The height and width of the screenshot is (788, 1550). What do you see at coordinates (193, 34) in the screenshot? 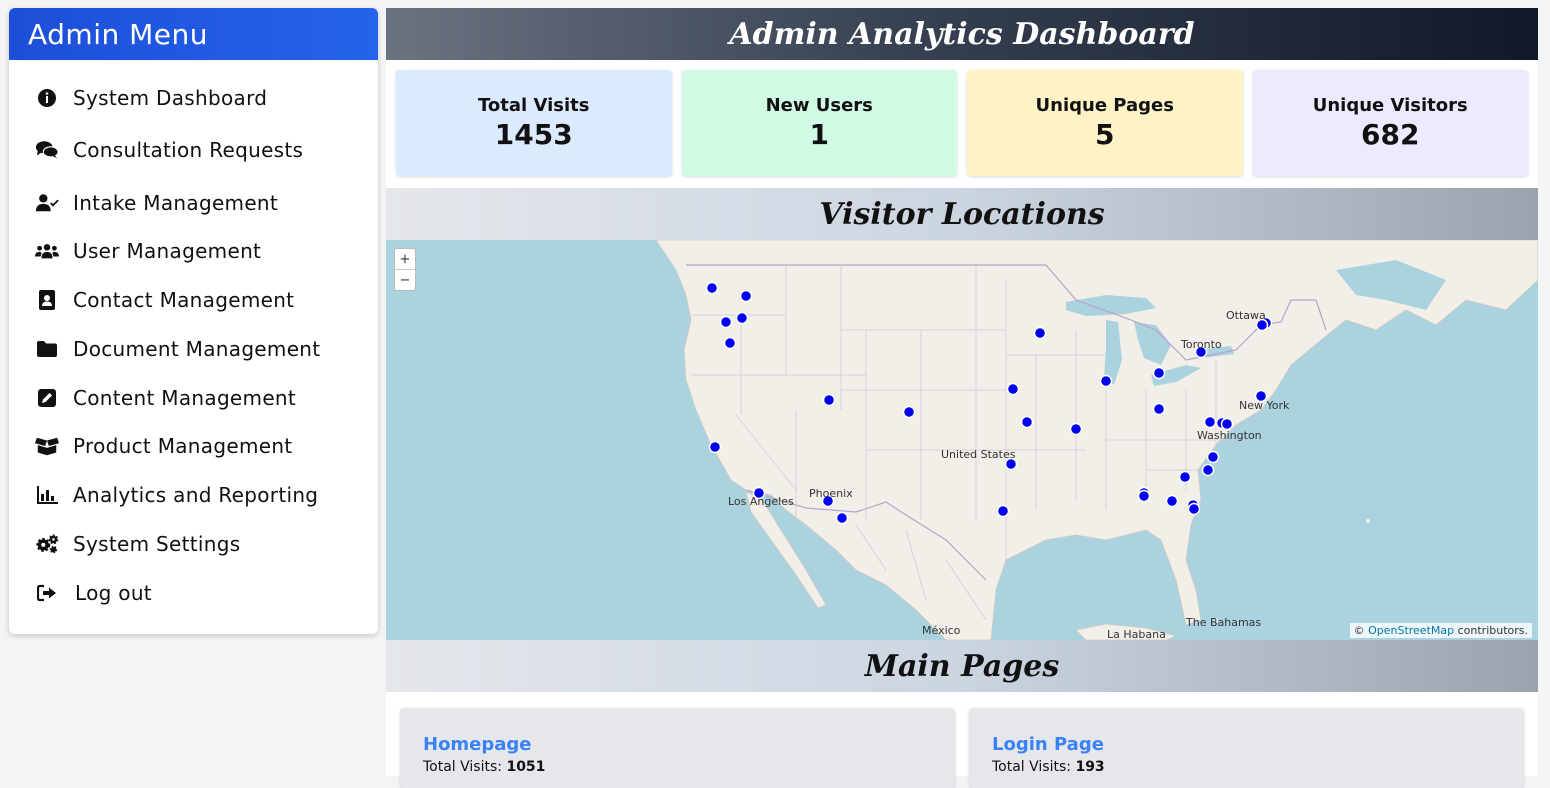
I see `sidebar-title: Admin Menu` at bounding box center [193, 34].